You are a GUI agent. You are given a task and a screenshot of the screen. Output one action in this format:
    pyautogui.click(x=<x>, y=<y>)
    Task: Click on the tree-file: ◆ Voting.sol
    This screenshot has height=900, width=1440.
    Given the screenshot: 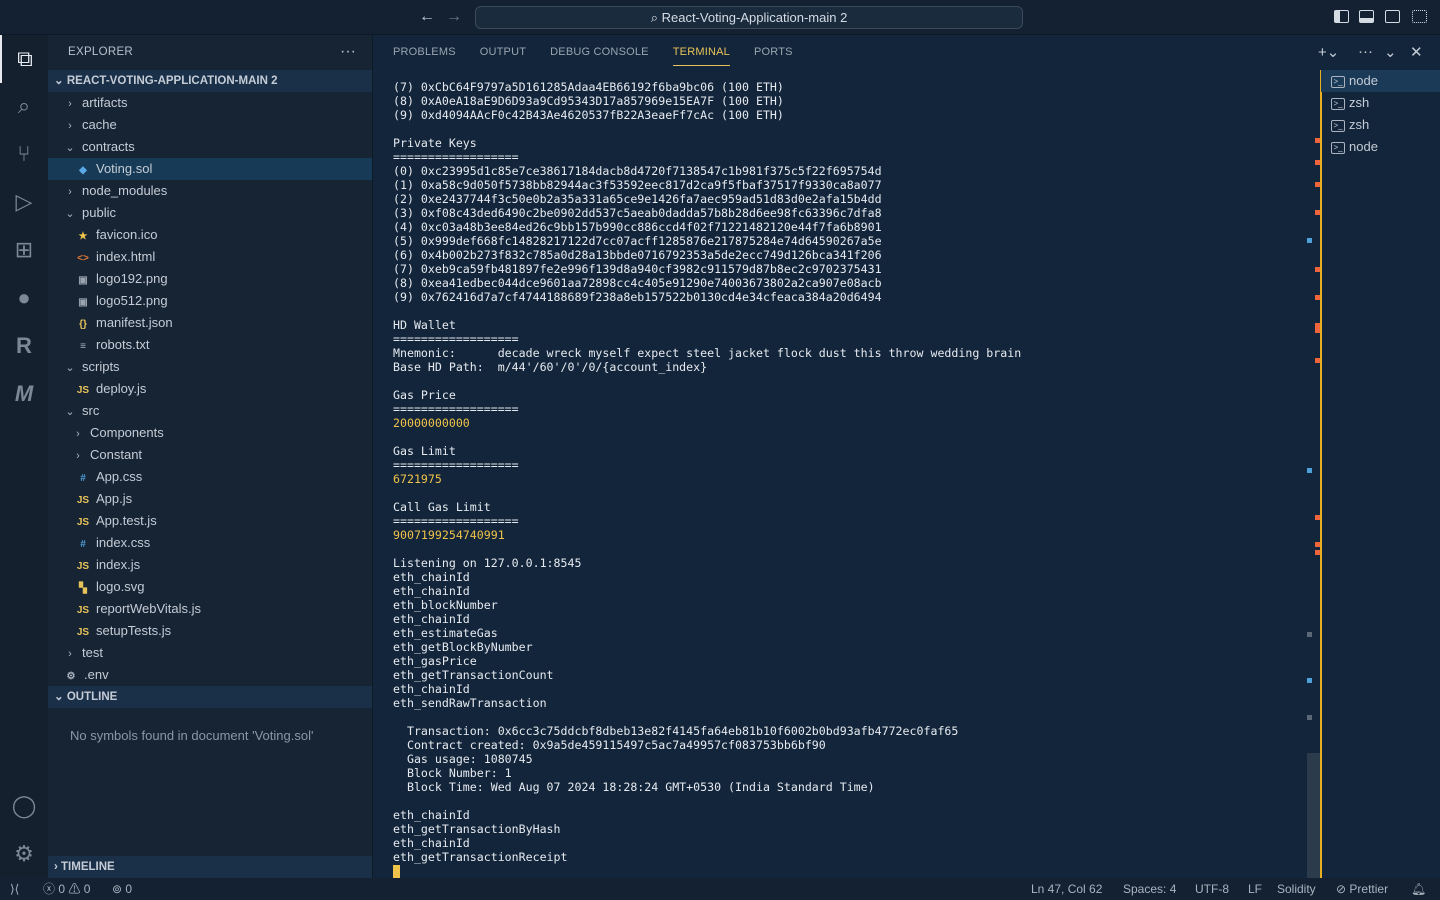 What is the action you would take?
    pyautogui.click(x=210, y=169)
    